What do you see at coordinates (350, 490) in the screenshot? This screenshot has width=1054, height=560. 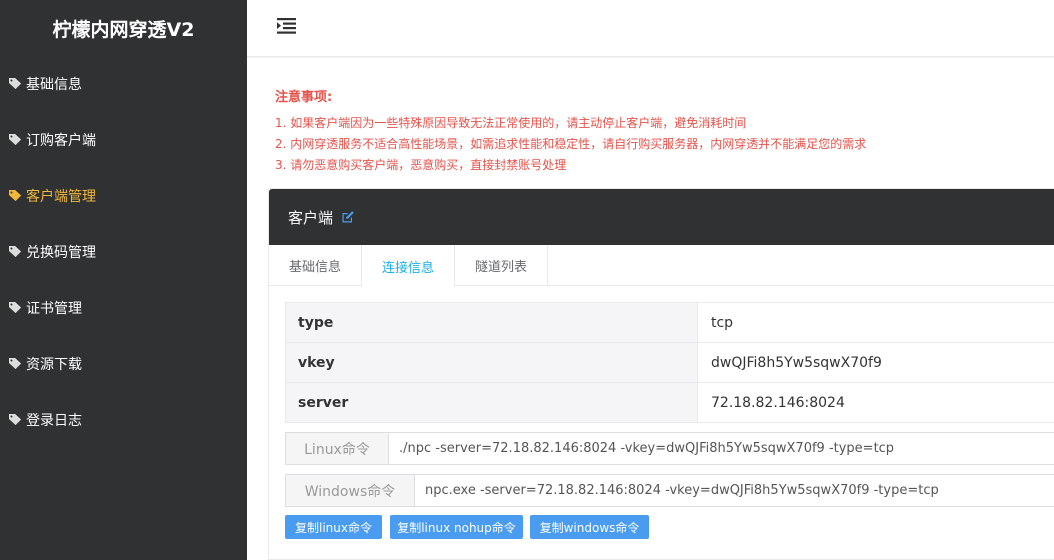 I see `windows-command-label: Windows命令` at bounding box center [350, 490].